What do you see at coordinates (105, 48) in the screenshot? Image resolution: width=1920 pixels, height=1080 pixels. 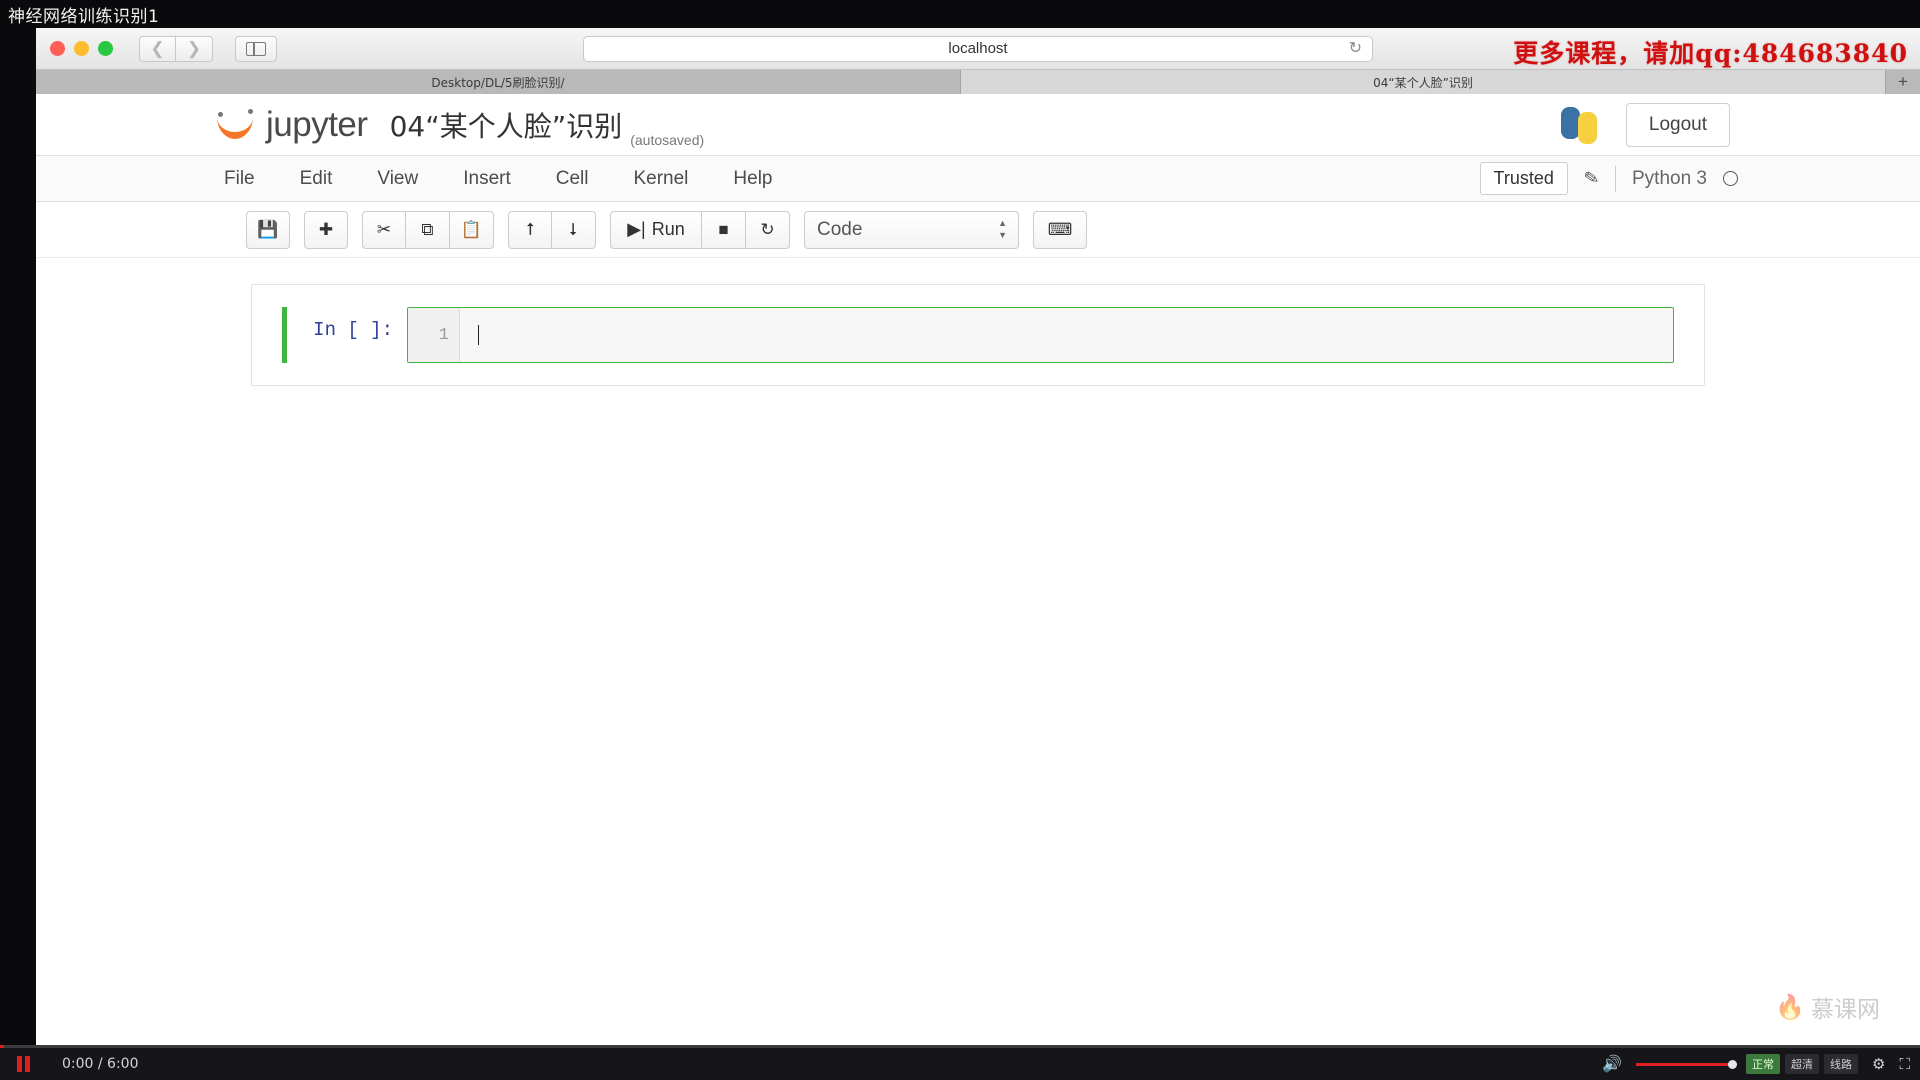 I see `maximize-window-button` at bounding box center [105, 48].